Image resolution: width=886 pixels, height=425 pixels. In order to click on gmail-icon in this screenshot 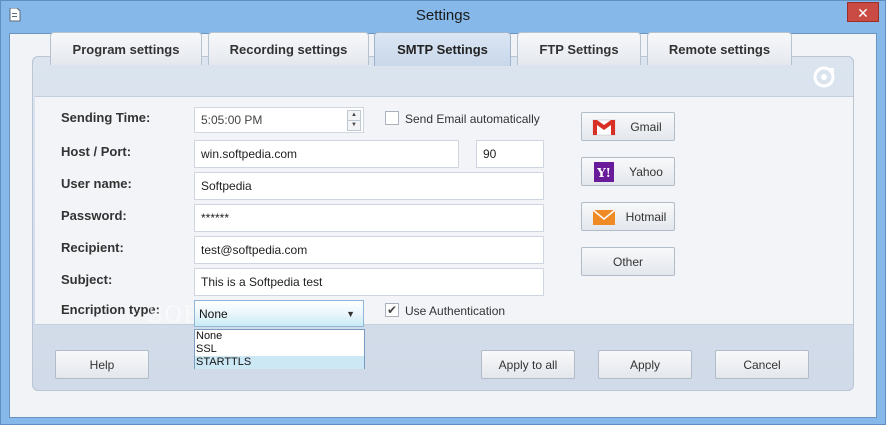, I will do `click(604, 127)`.